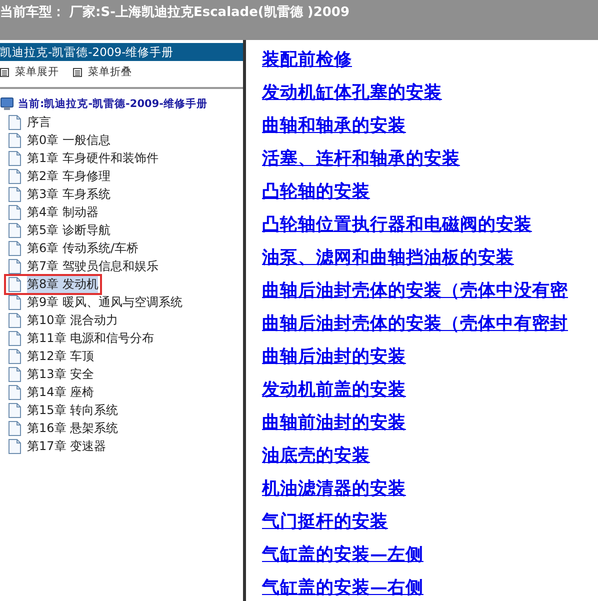 The height and width of the screenshot is (601, 598). I want to click on procedure-link: 活塞、连杆和轴承的安装, so click(430, 159).